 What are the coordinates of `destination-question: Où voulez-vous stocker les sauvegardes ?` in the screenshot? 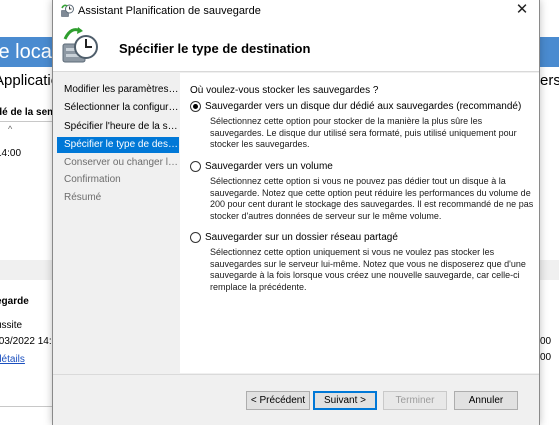 It's located at (284, 90).